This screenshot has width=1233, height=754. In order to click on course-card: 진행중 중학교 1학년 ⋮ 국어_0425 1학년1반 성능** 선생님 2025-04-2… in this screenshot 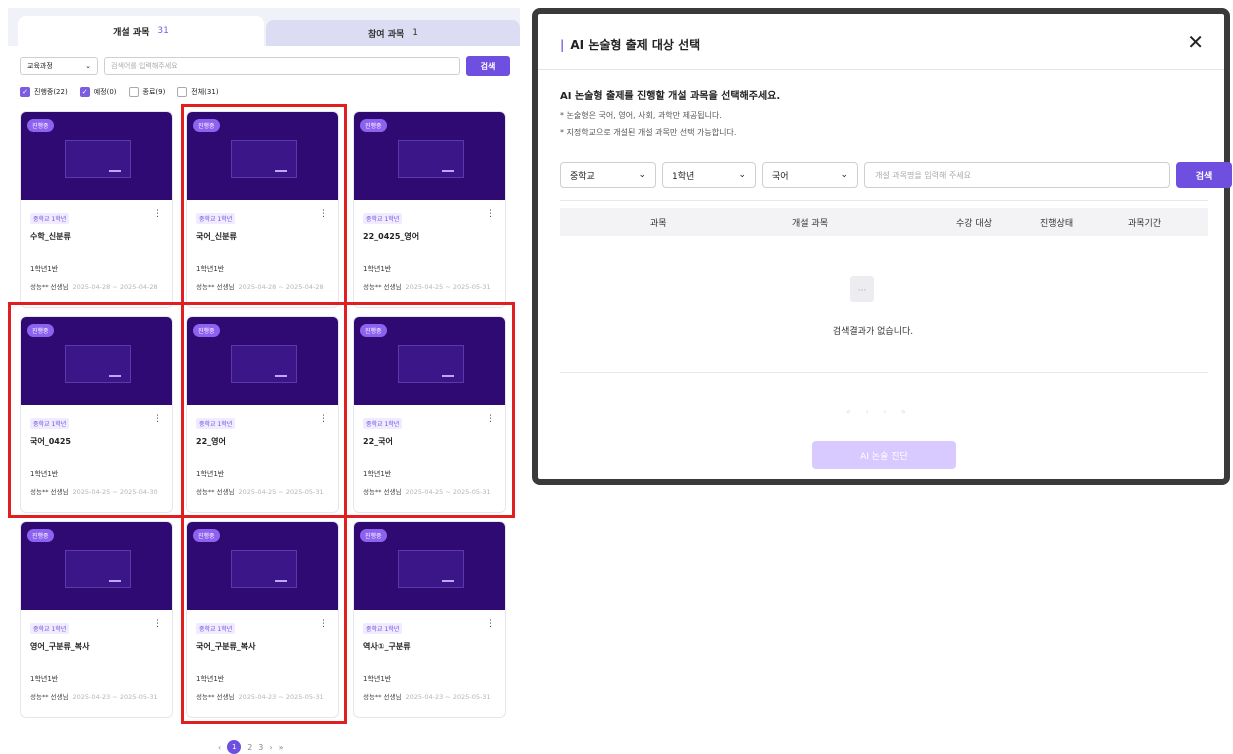, I will do `click(96, 414)`.